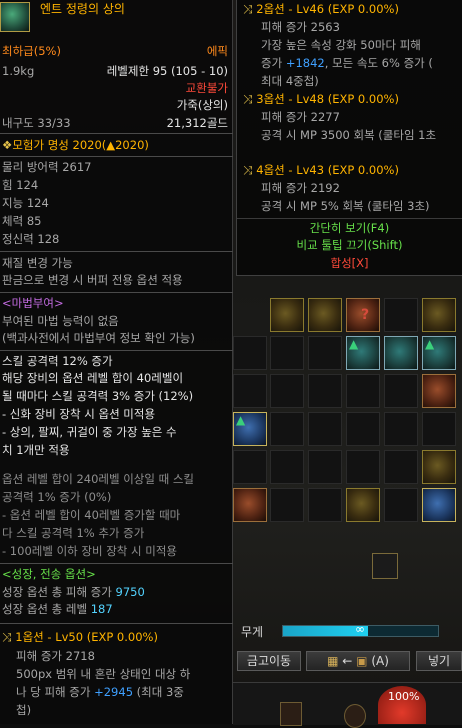 Image resolution: width=462 pixels, height=728 pixels. What do you see at coordinates (55, 656) in the screenshot?
I see `option1-damage: 피해 증가 2718` at bounding box center [55, 656].